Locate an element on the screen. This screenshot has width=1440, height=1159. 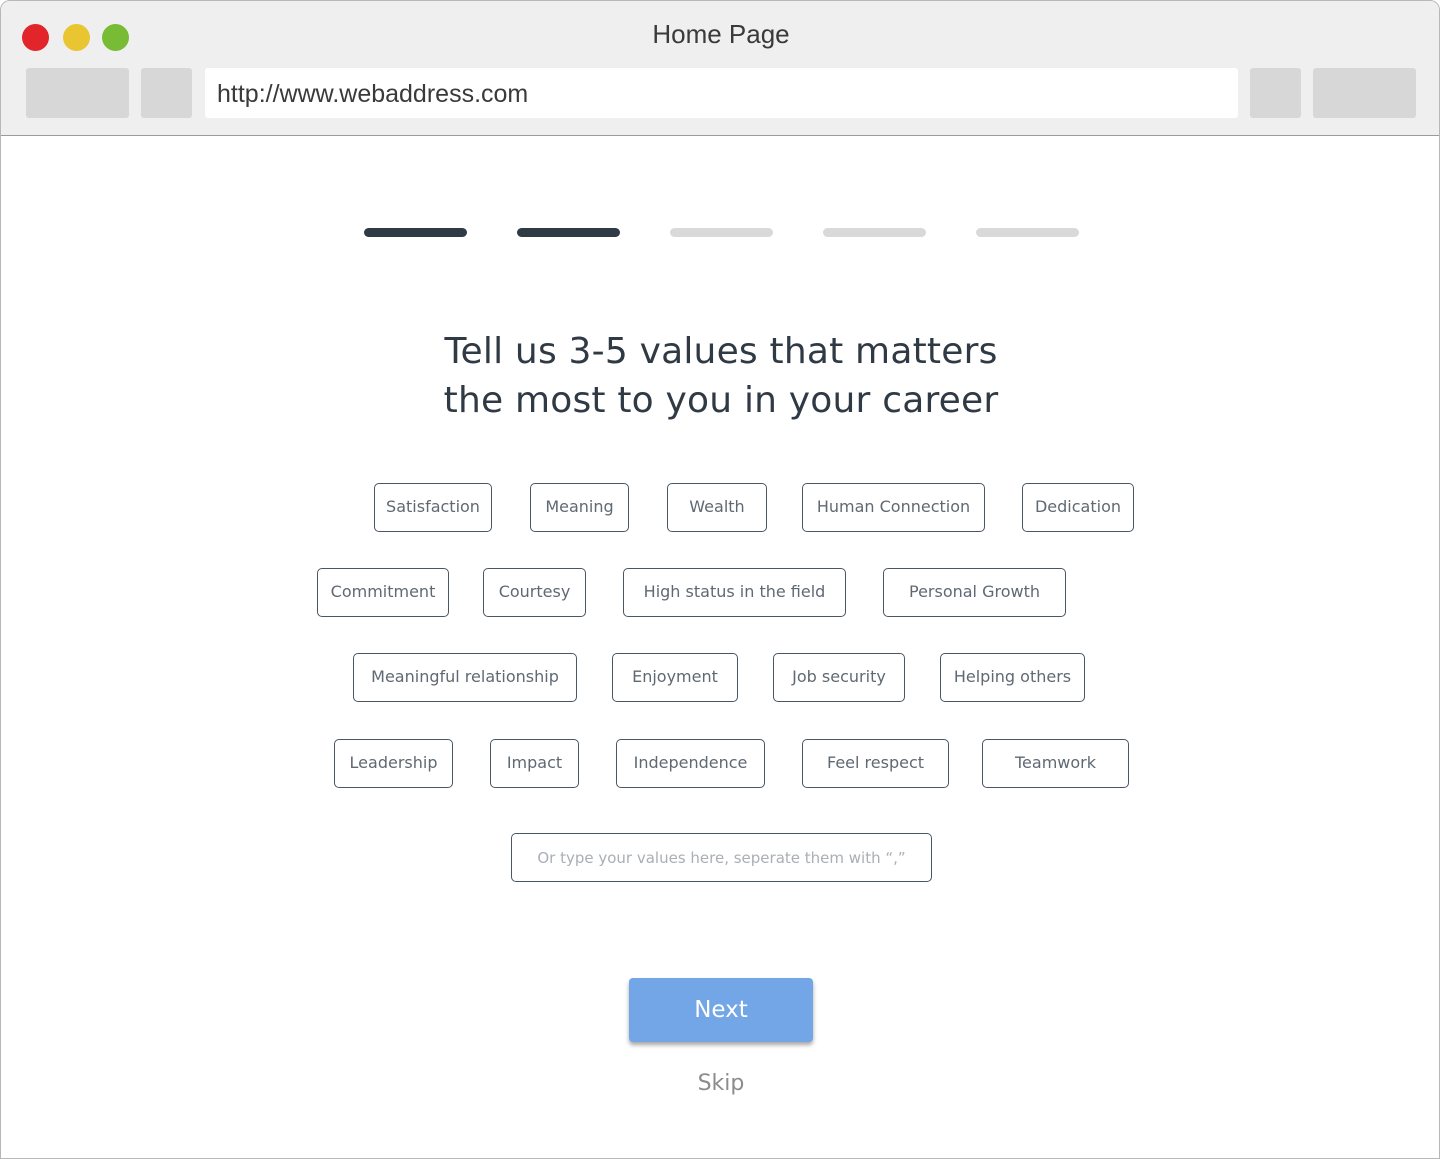
value-chip: Meaningful relationship is located at coordinates (465, 677).